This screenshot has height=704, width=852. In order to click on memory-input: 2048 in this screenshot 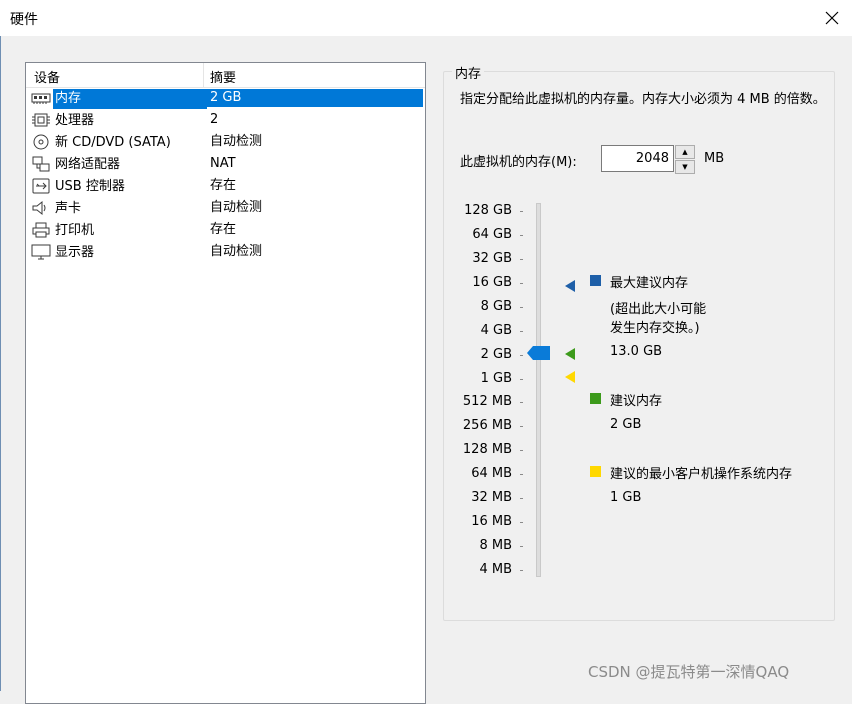, I will do `click(637, 158)`.